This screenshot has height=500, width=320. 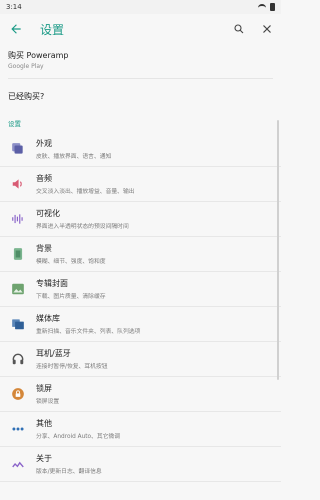 What do you see at coordinates (74, 157) in the screenshot?
I see `settings-item-subtitle: 皮肤、播放界面、语言、通知` at bounding box center [74, 157].